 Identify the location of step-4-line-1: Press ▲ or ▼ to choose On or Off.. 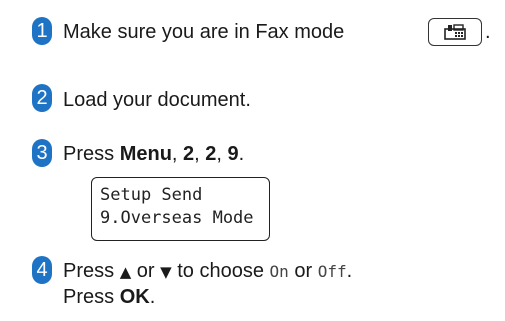
(207, 271).